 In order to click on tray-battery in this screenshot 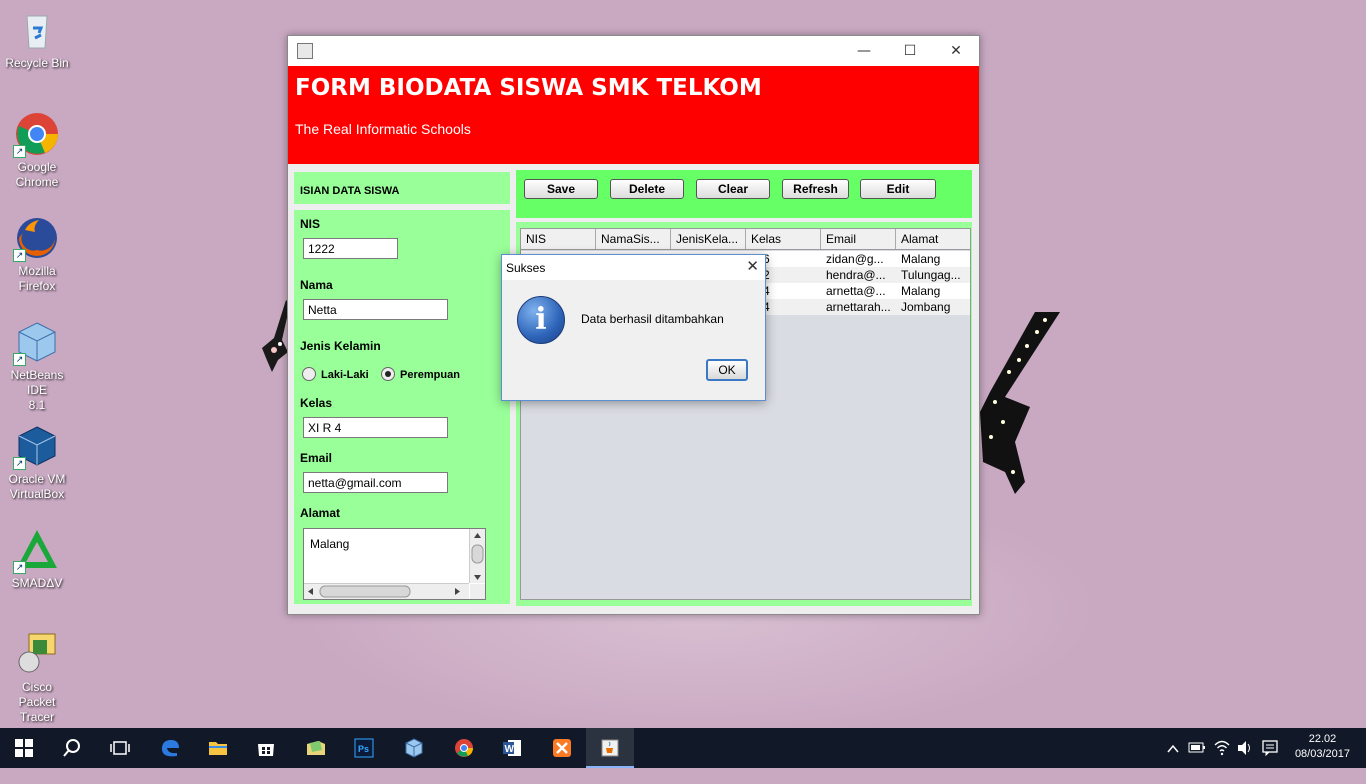, I will do `click(1197, 748)`.